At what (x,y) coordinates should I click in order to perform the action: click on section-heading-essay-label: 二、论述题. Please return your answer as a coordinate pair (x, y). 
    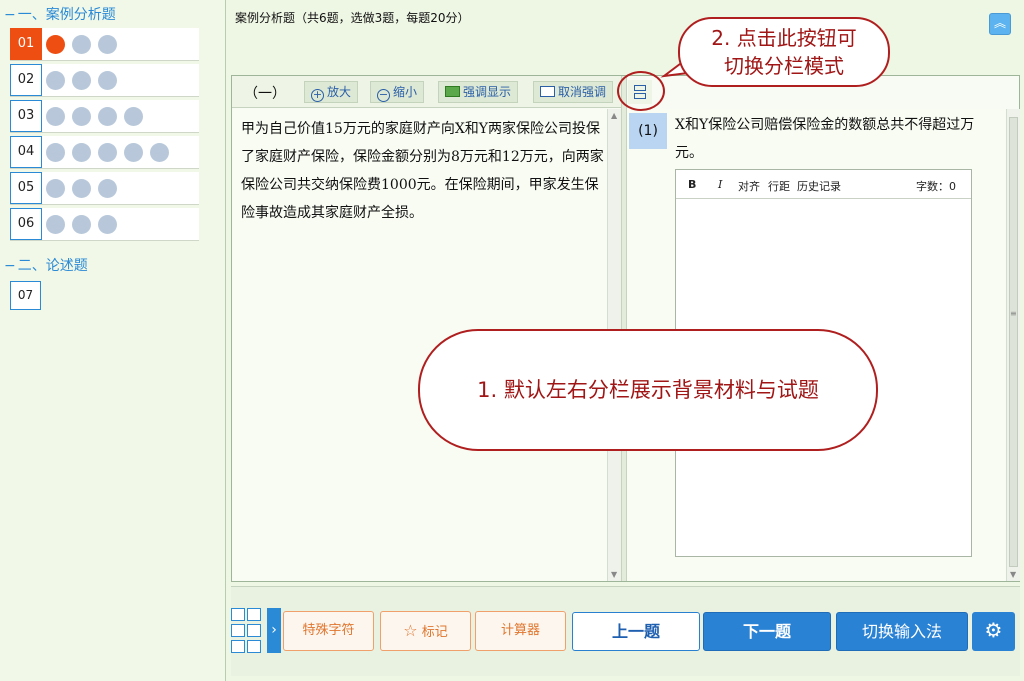
    Looking at the image, I should click on (52, 266).